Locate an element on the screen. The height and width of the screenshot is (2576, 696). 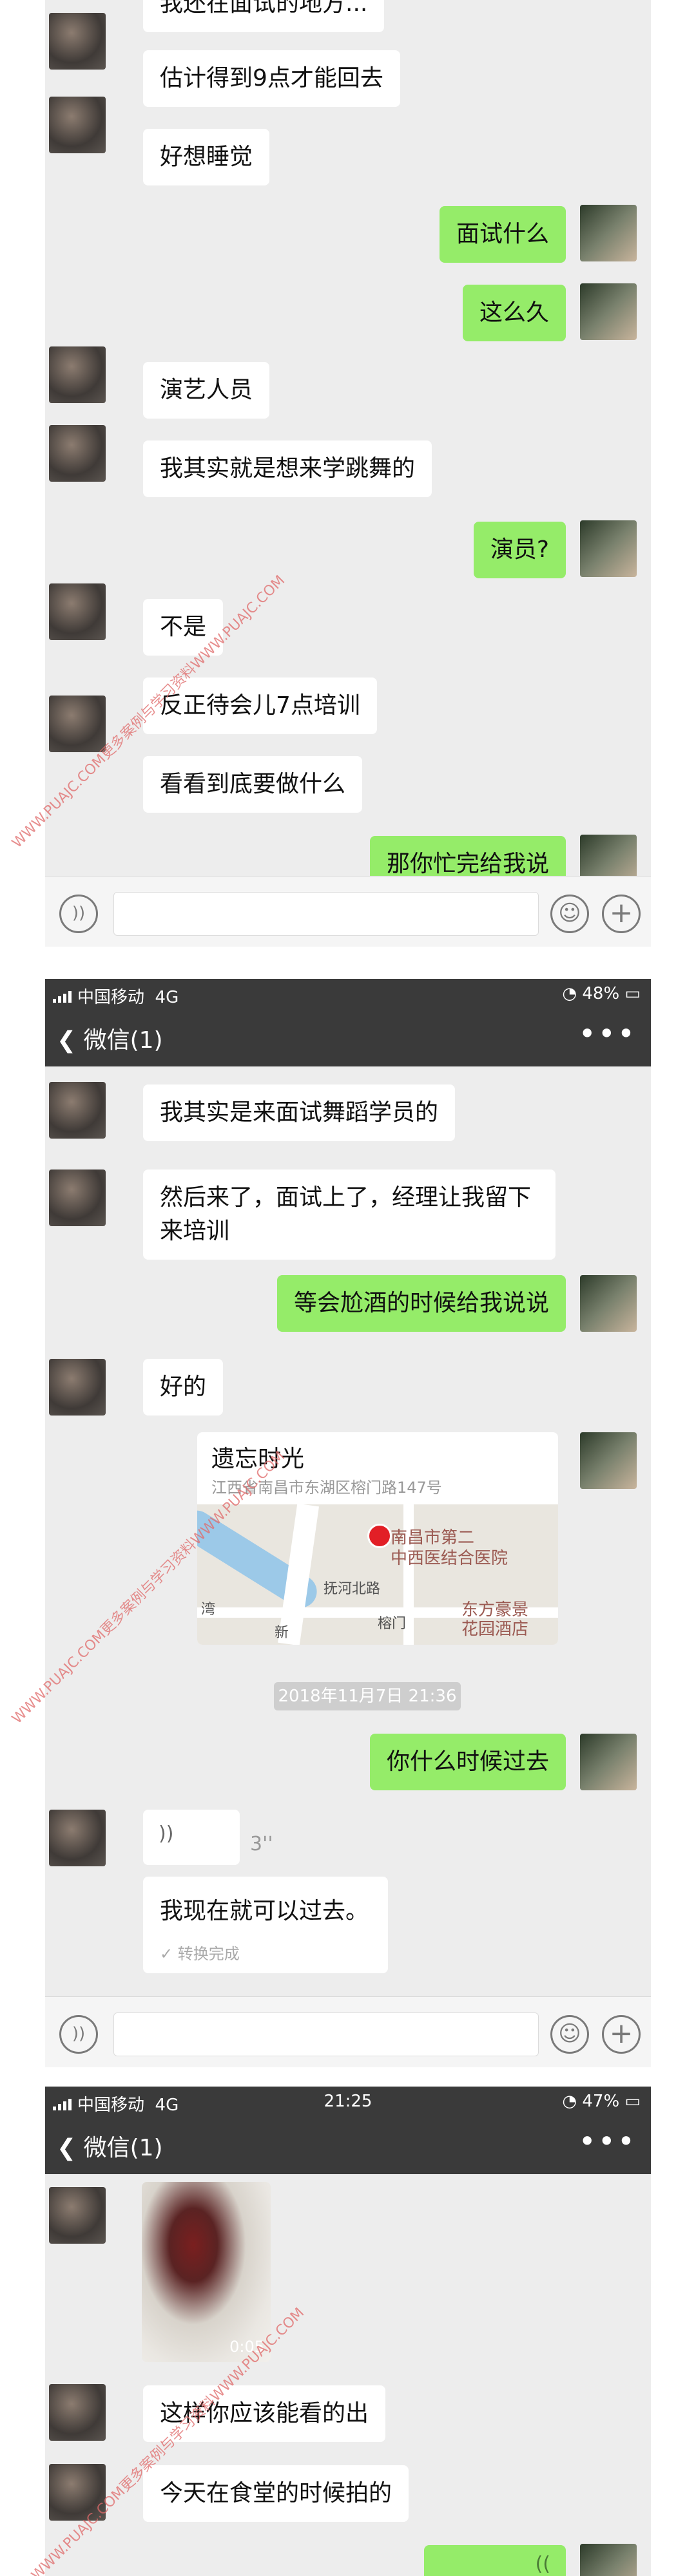
message-bubble: 今天在食堂的时候拍的 is located at coordinates (276, 2493).